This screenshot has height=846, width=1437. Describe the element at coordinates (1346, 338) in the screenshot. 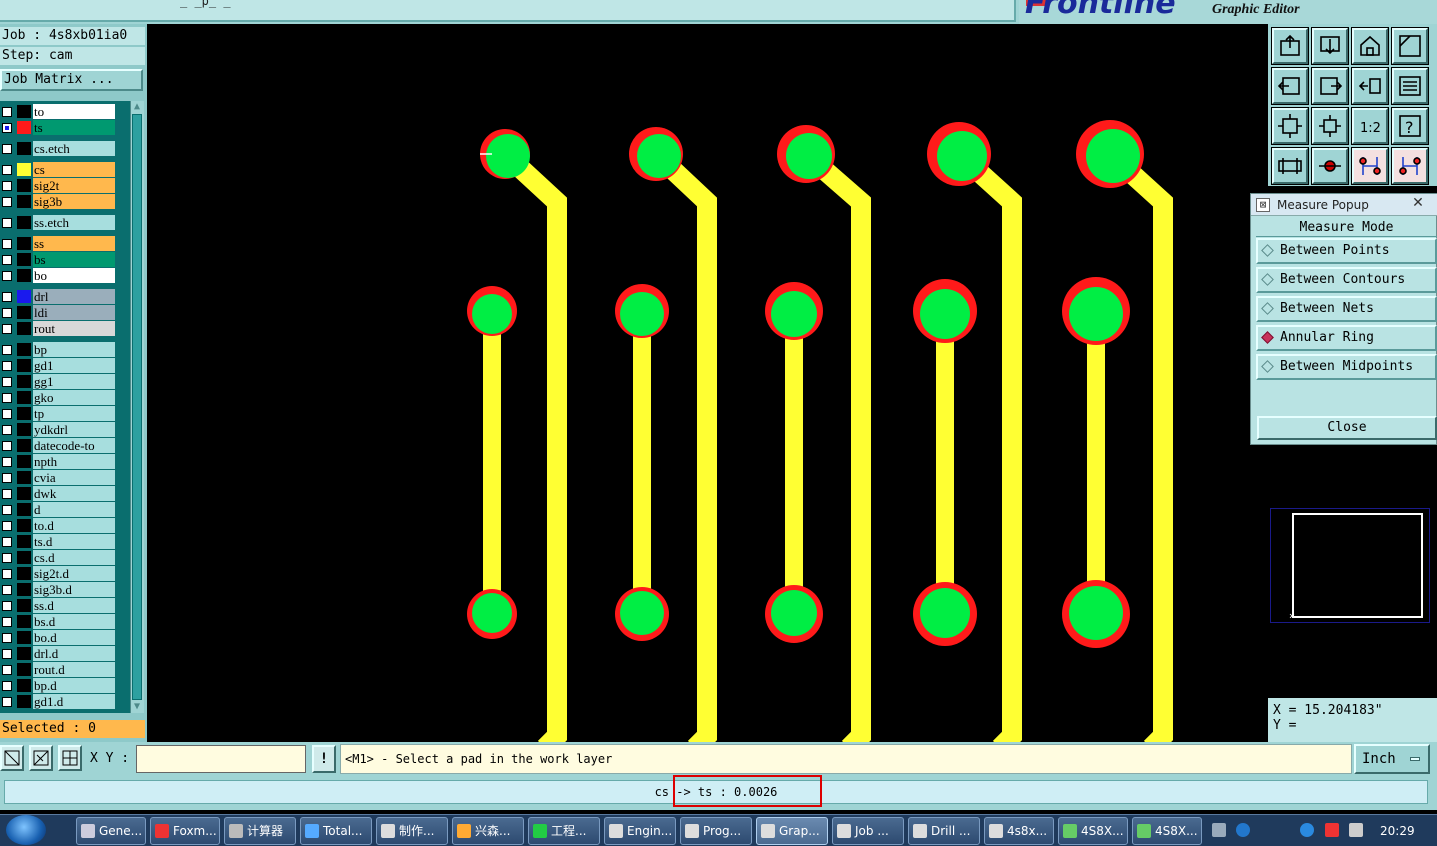

I see `measure-mode-option: Annular Ring` at that location.